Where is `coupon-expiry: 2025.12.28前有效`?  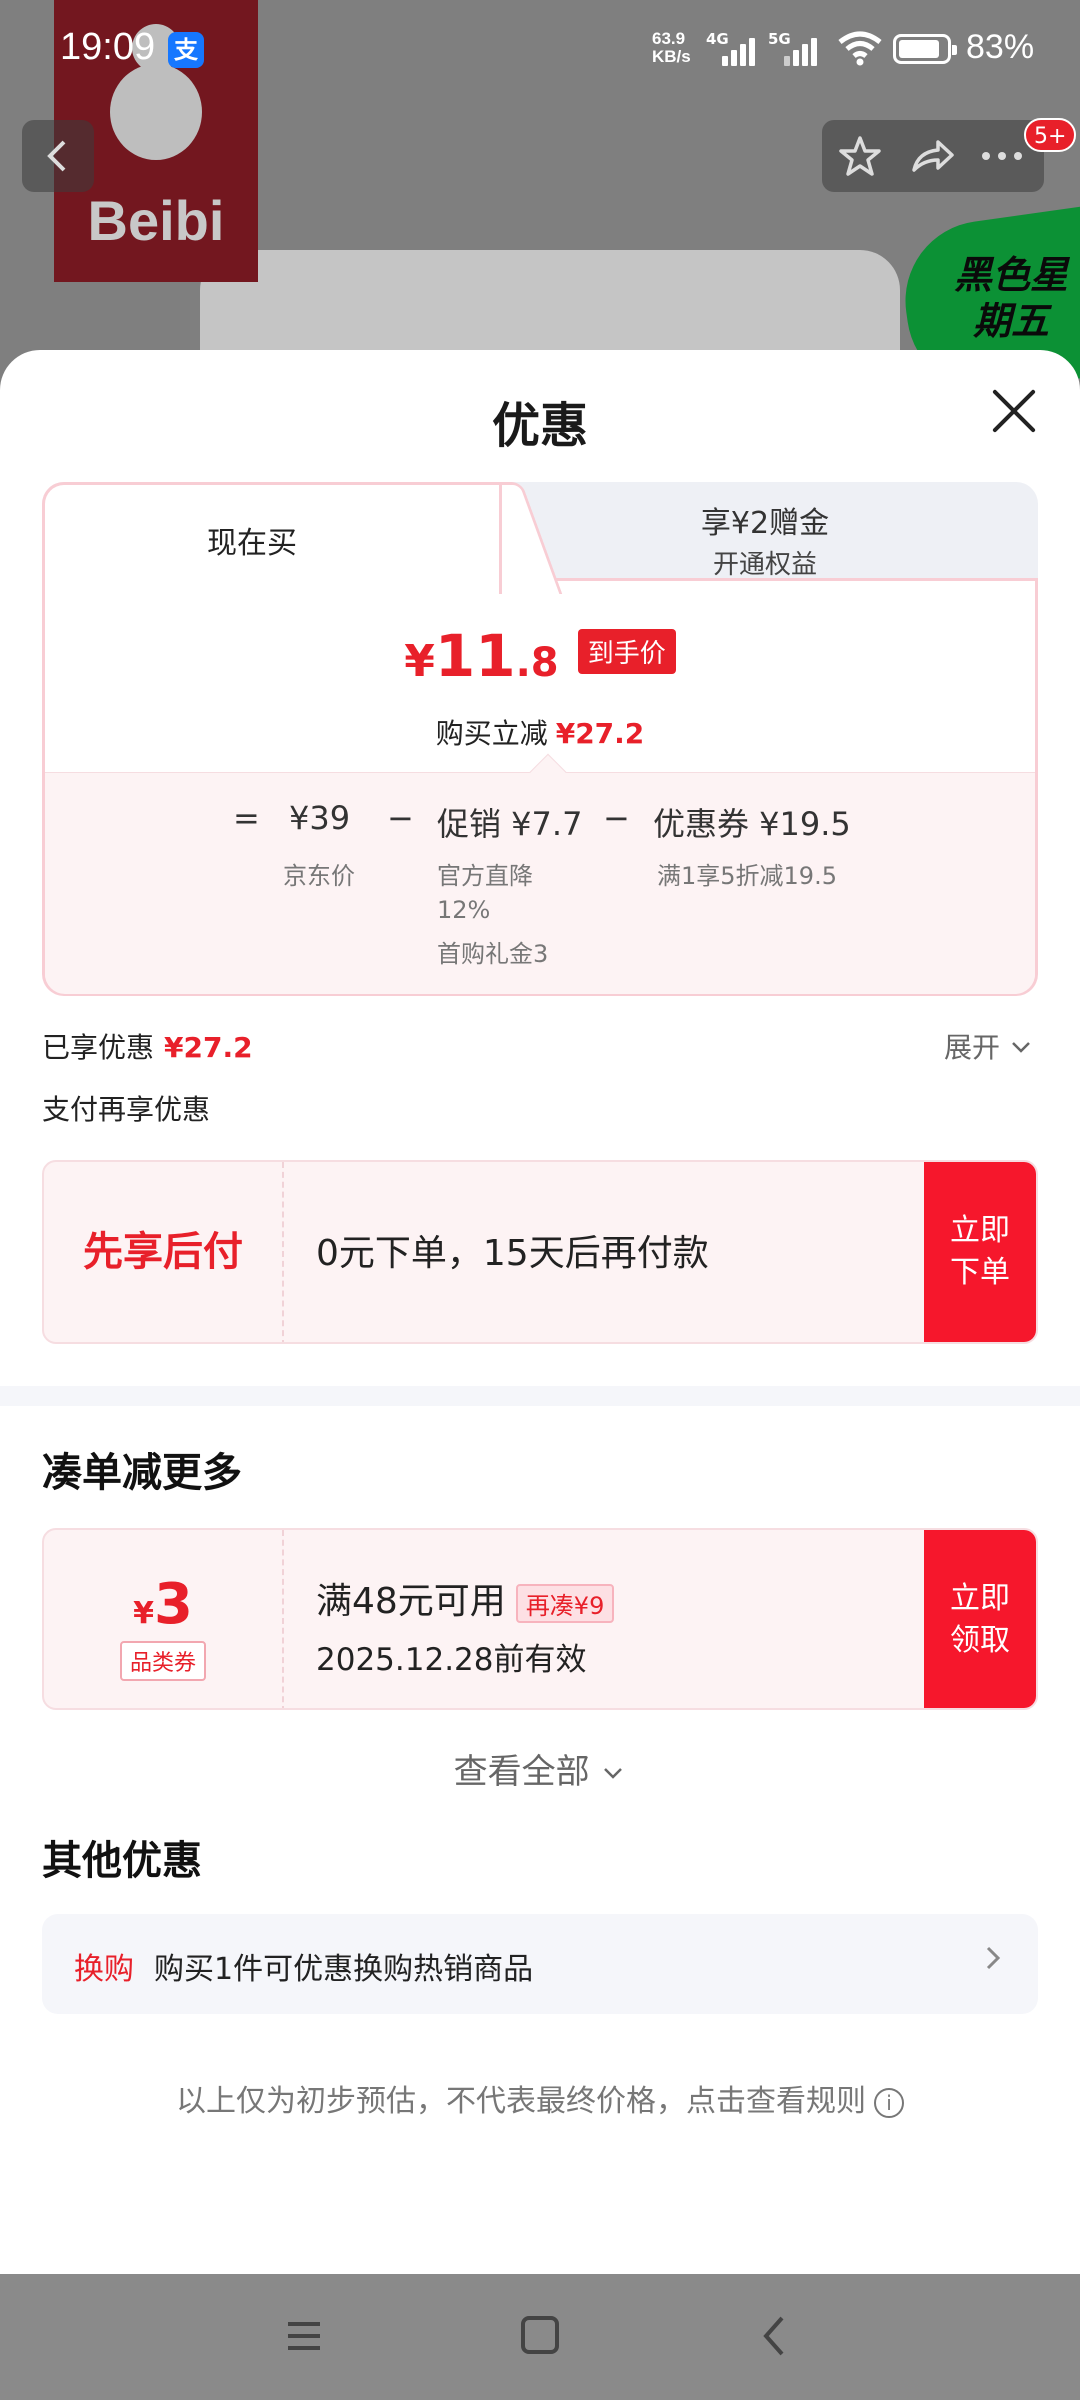
coupon-expiry: 2025.12.28前有效 is located at coordinates (451, 1660).